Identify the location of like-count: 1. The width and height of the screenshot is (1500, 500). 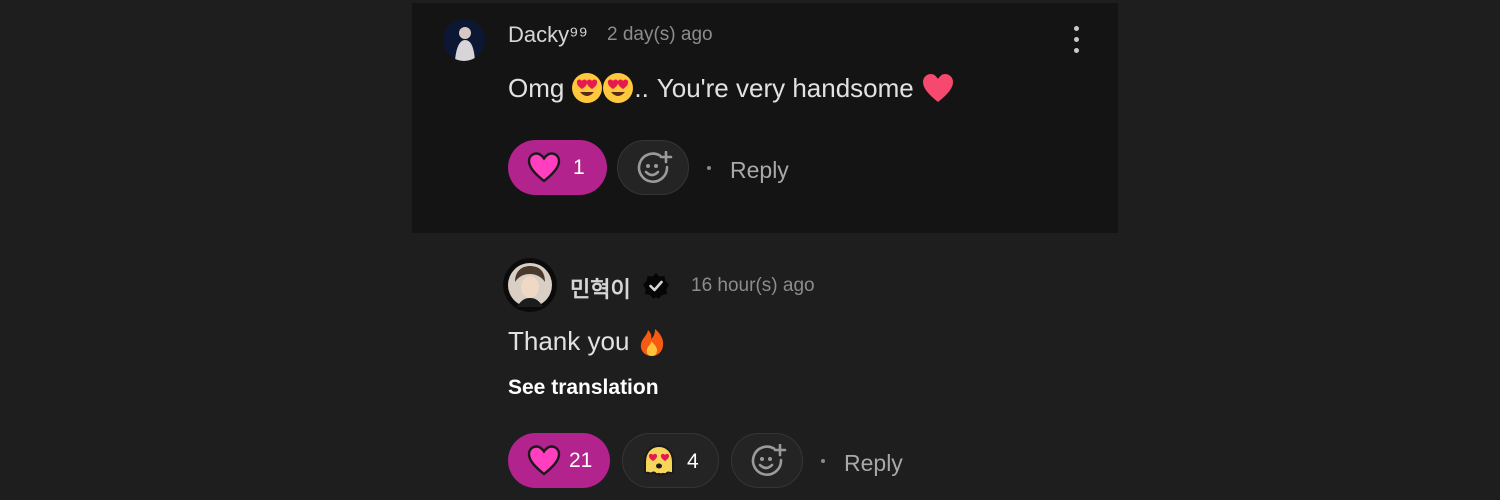
(579, 167).